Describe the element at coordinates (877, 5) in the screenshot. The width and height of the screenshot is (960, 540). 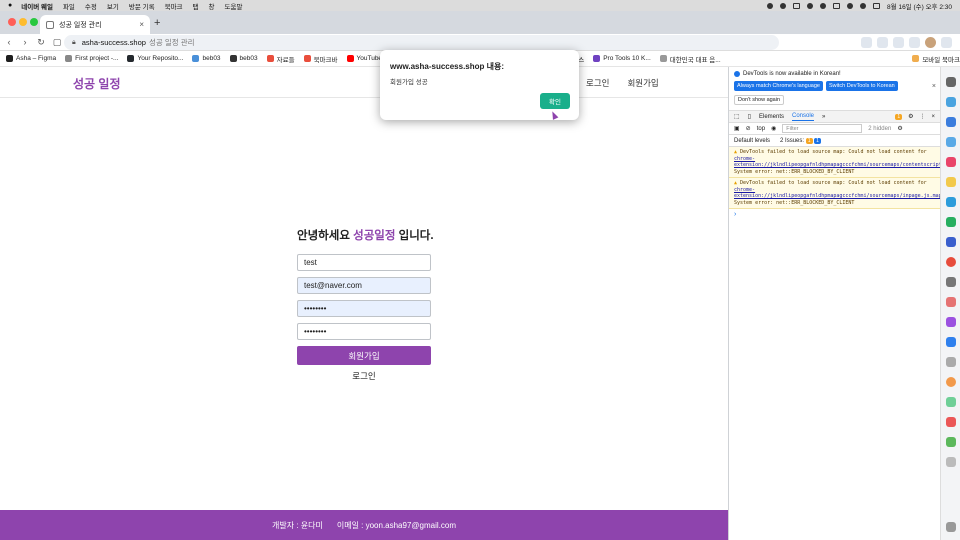
I see `control-center-icon` at that location.